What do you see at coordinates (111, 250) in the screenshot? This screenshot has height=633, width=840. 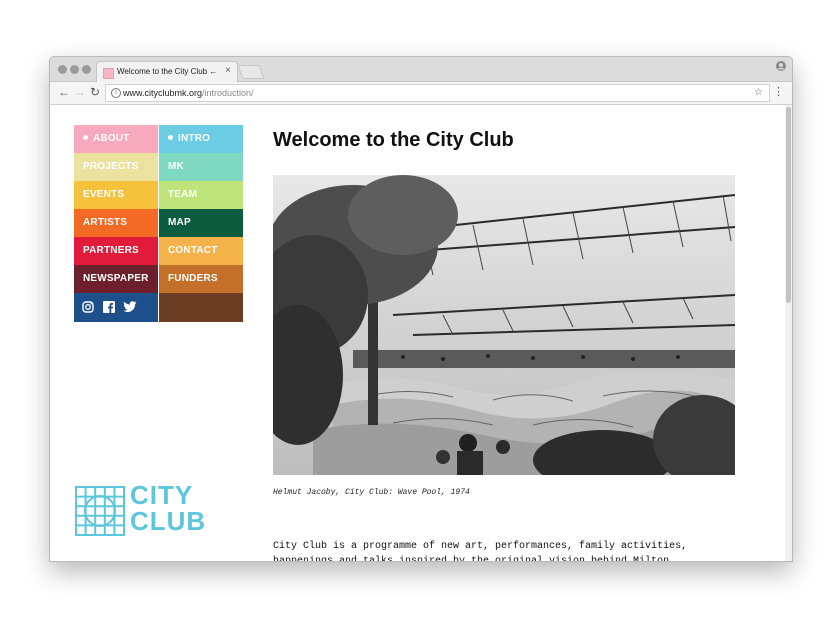 I see `nav-item-label: PARTNERS` at bounding box center [111, 250].